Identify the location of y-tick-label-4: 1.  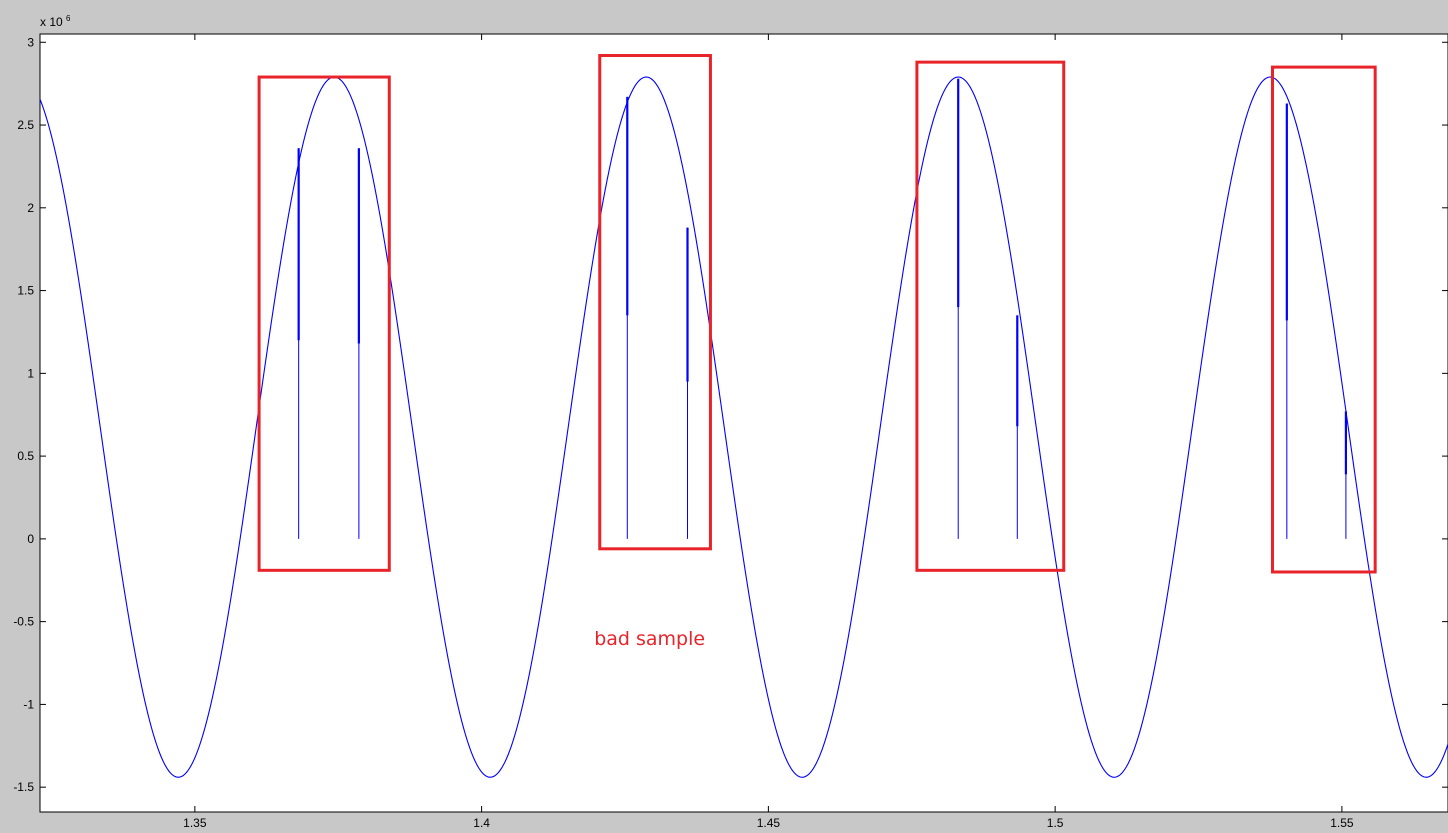
(30, 373).